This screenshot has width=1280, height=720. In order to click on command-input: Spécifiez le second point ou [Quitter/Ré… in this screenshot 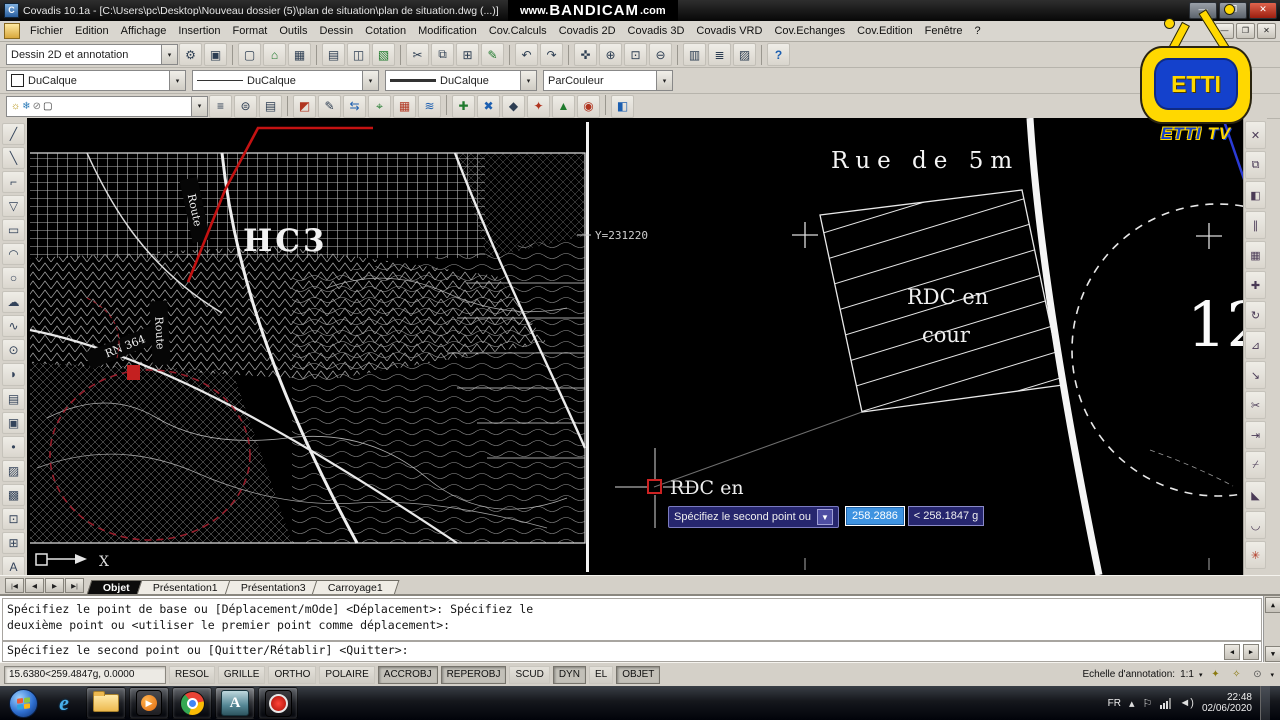, I will do `click(632, 651)`.